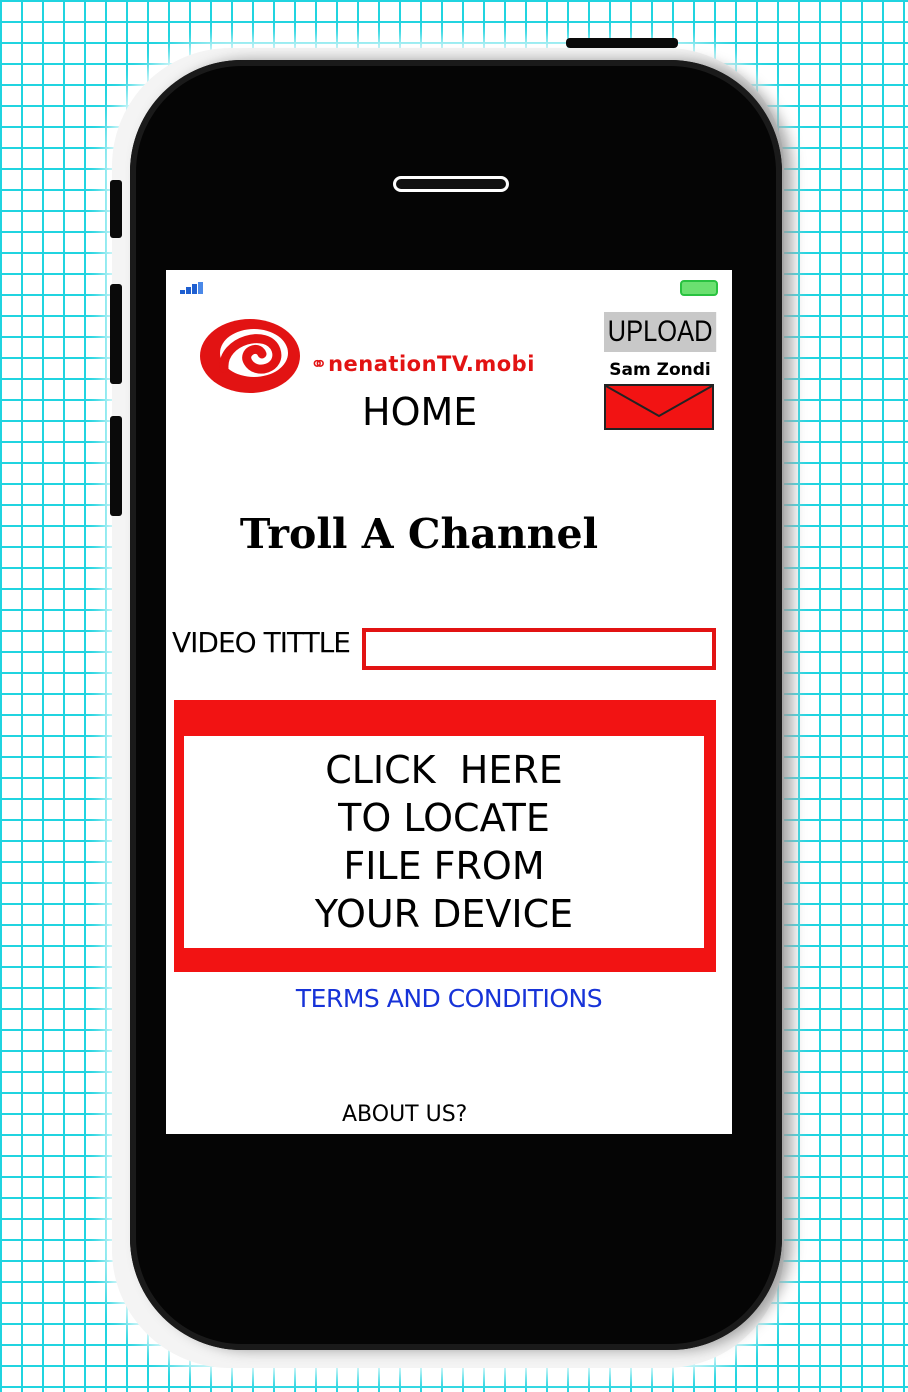 The width and height of the screenshot is (908, 1392). What do you see at coordinates (699, 288) in the screenshot?
I see `battery-icon` at bounding box center [699, 288].